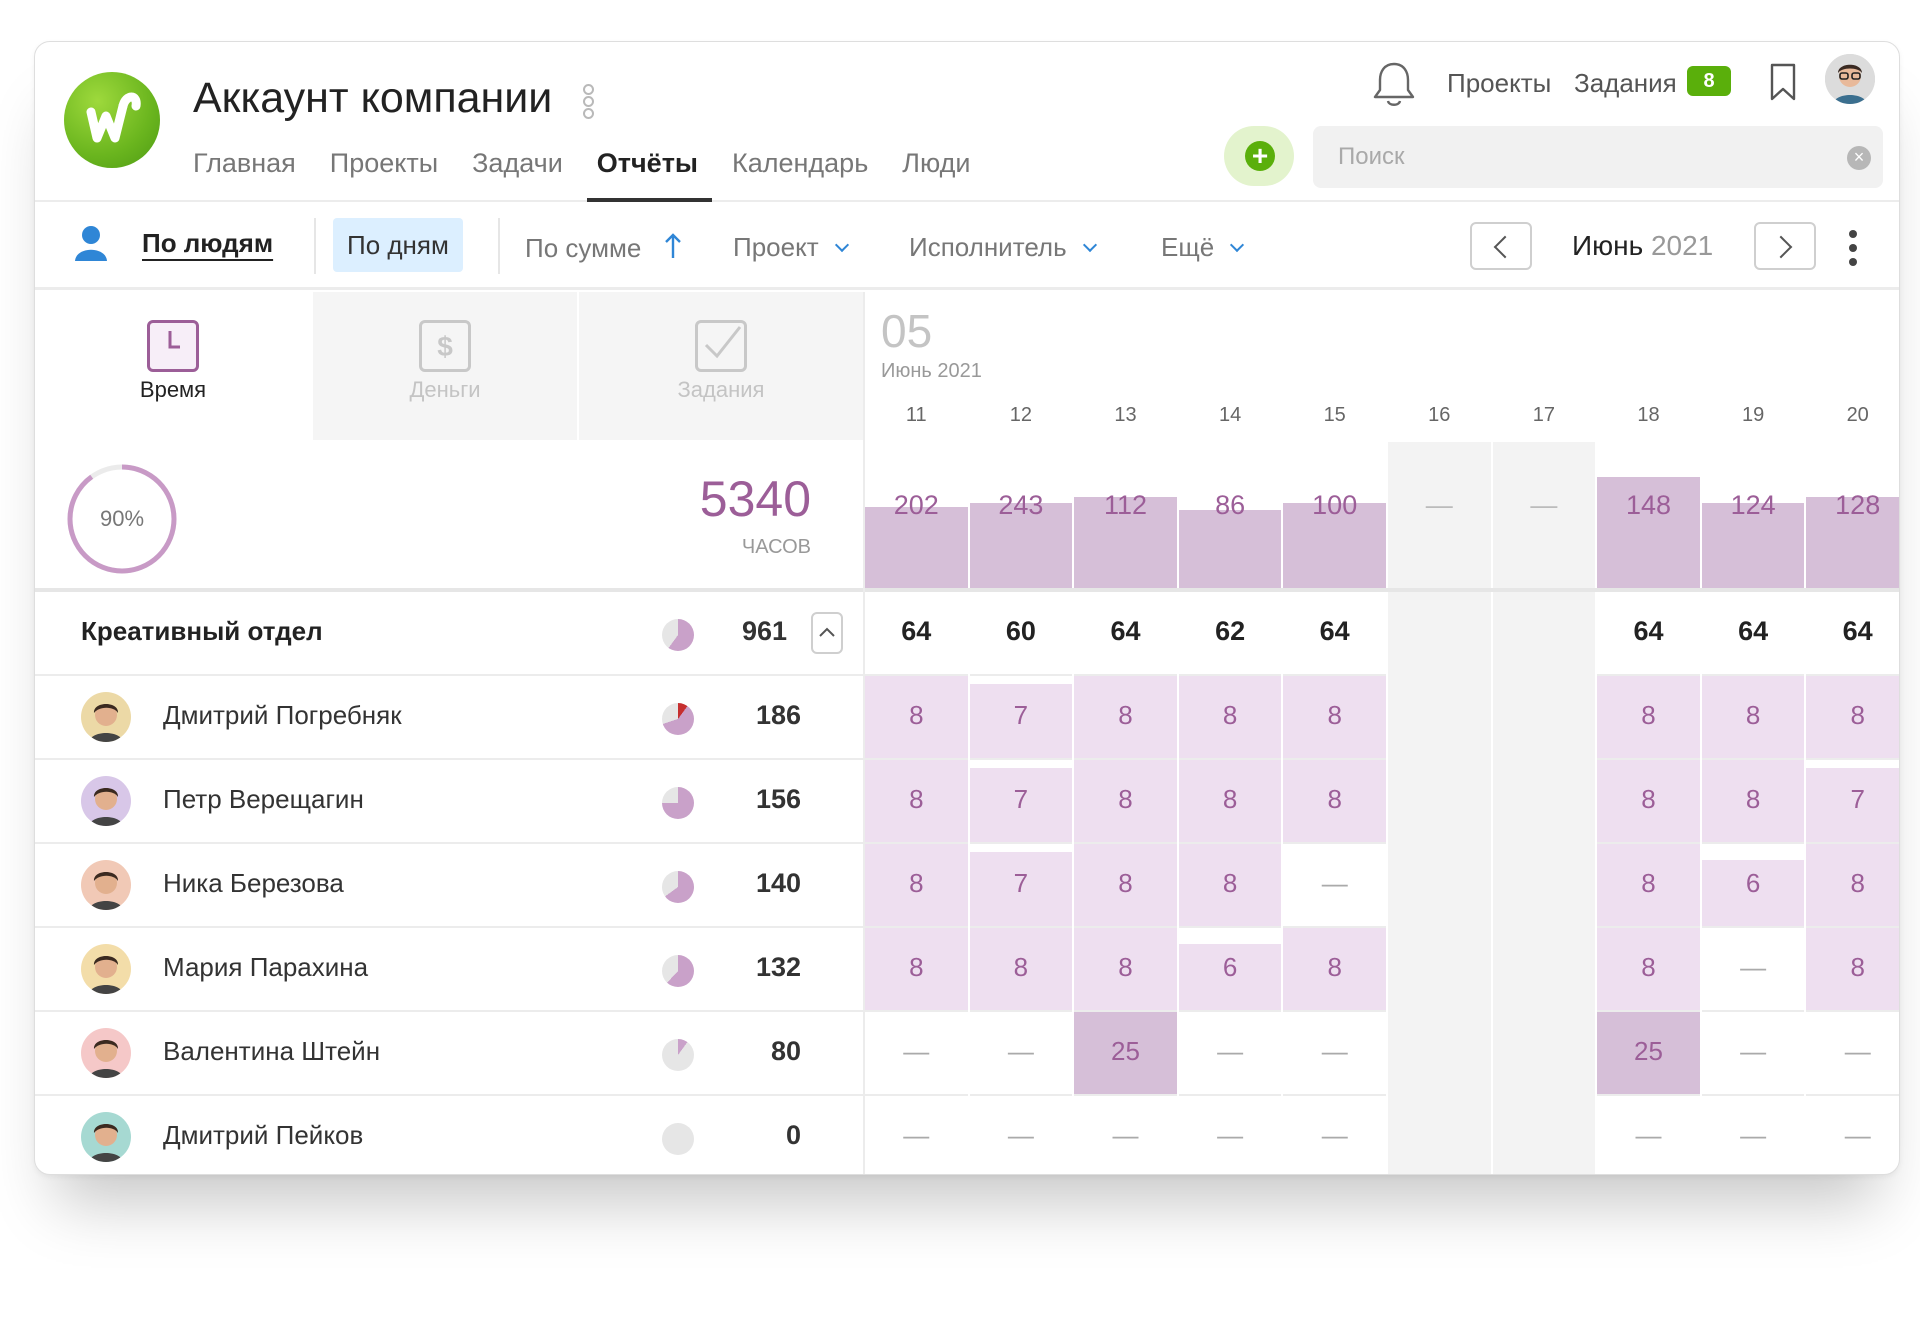  Describe the element at coordinates (1648, 415) in the screenshot. I see `day-number: 18` at that location.